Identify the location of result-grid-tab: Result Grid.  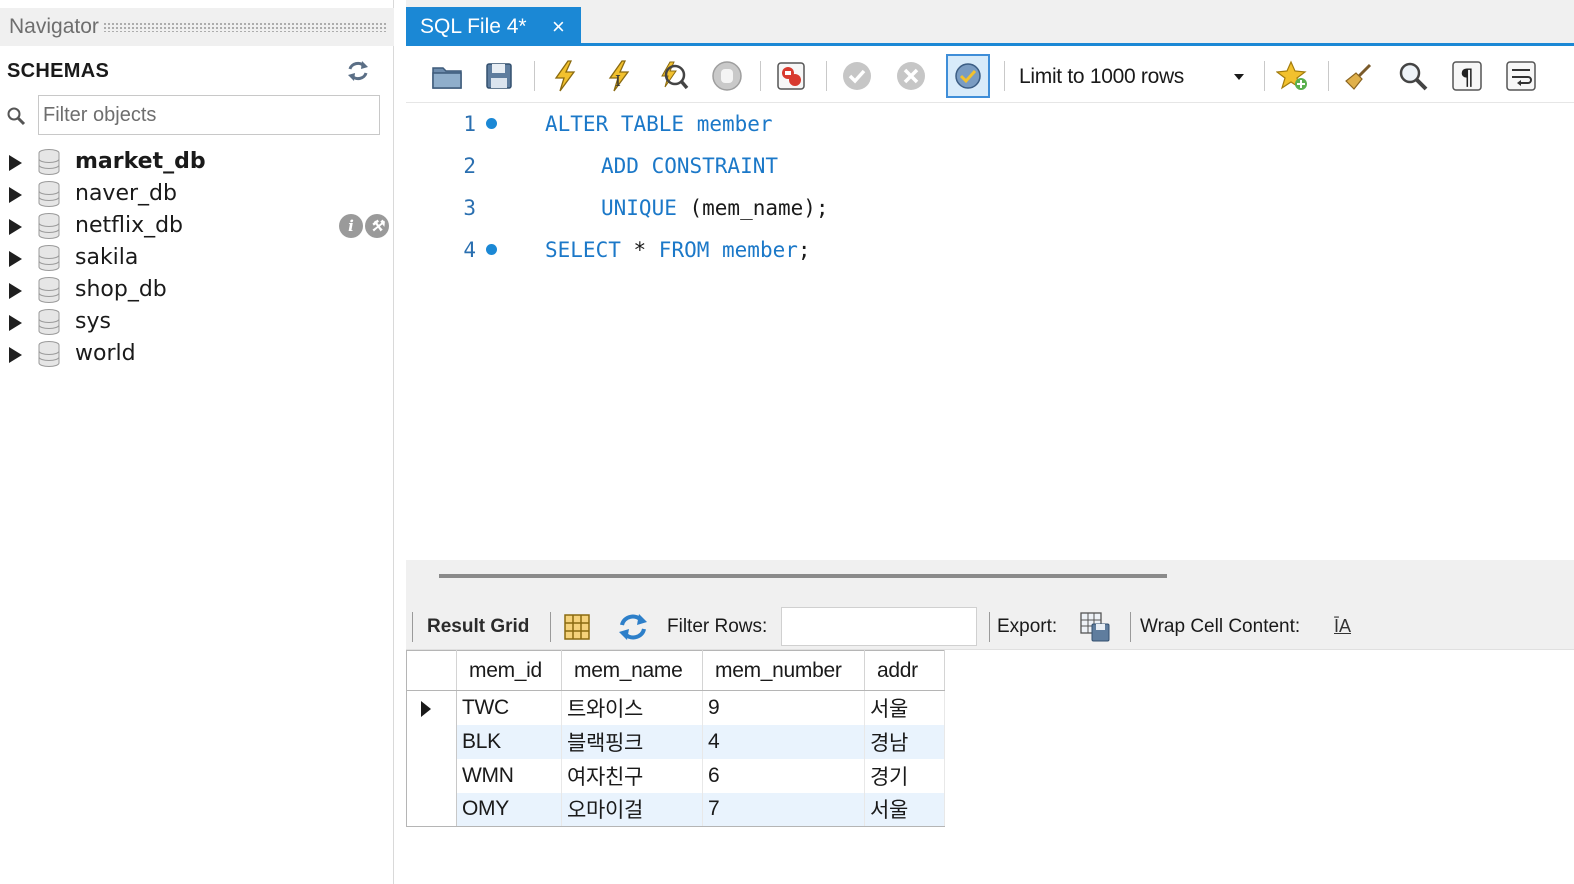
(478, 627).